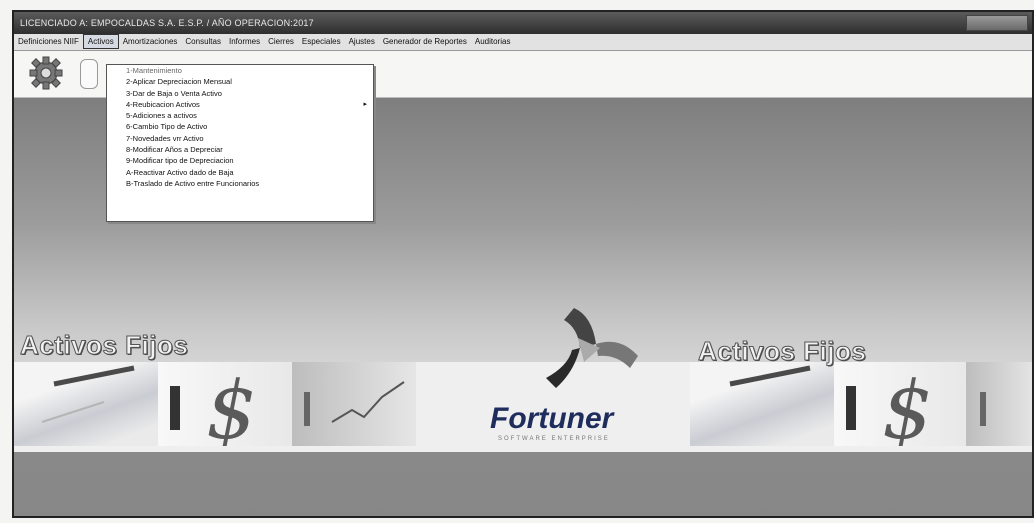 The width and height of the screenshot is (1034, 523). What do you see at coordinates (240, 160) in the screenshot?
I see `dropdown-item: 9-Modificar tipo de Depreciacion` at bounding box center [240, 160].